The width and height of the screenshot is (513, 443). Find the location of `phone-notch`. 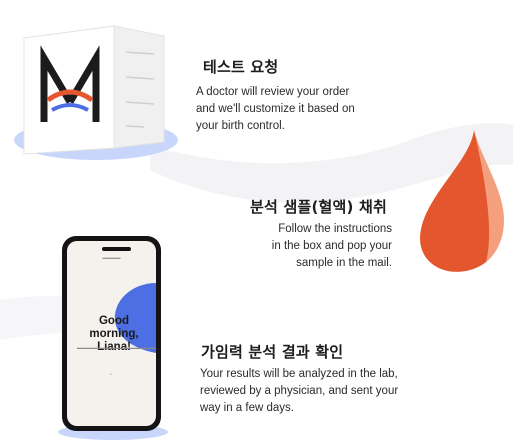

phone-notch is located at coordinates (116, 249).